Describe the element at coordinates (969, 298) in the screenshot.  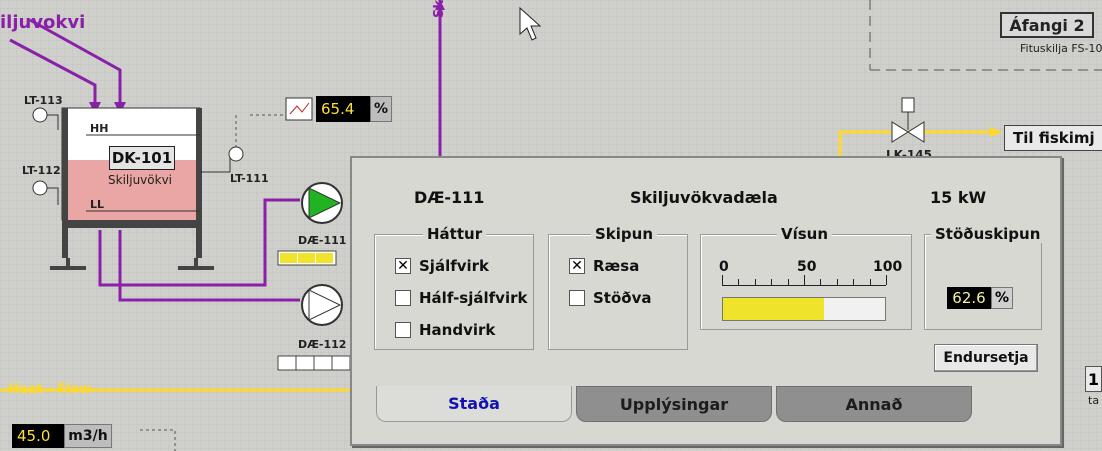
I see `setpoint-value: 62.6` at that location.